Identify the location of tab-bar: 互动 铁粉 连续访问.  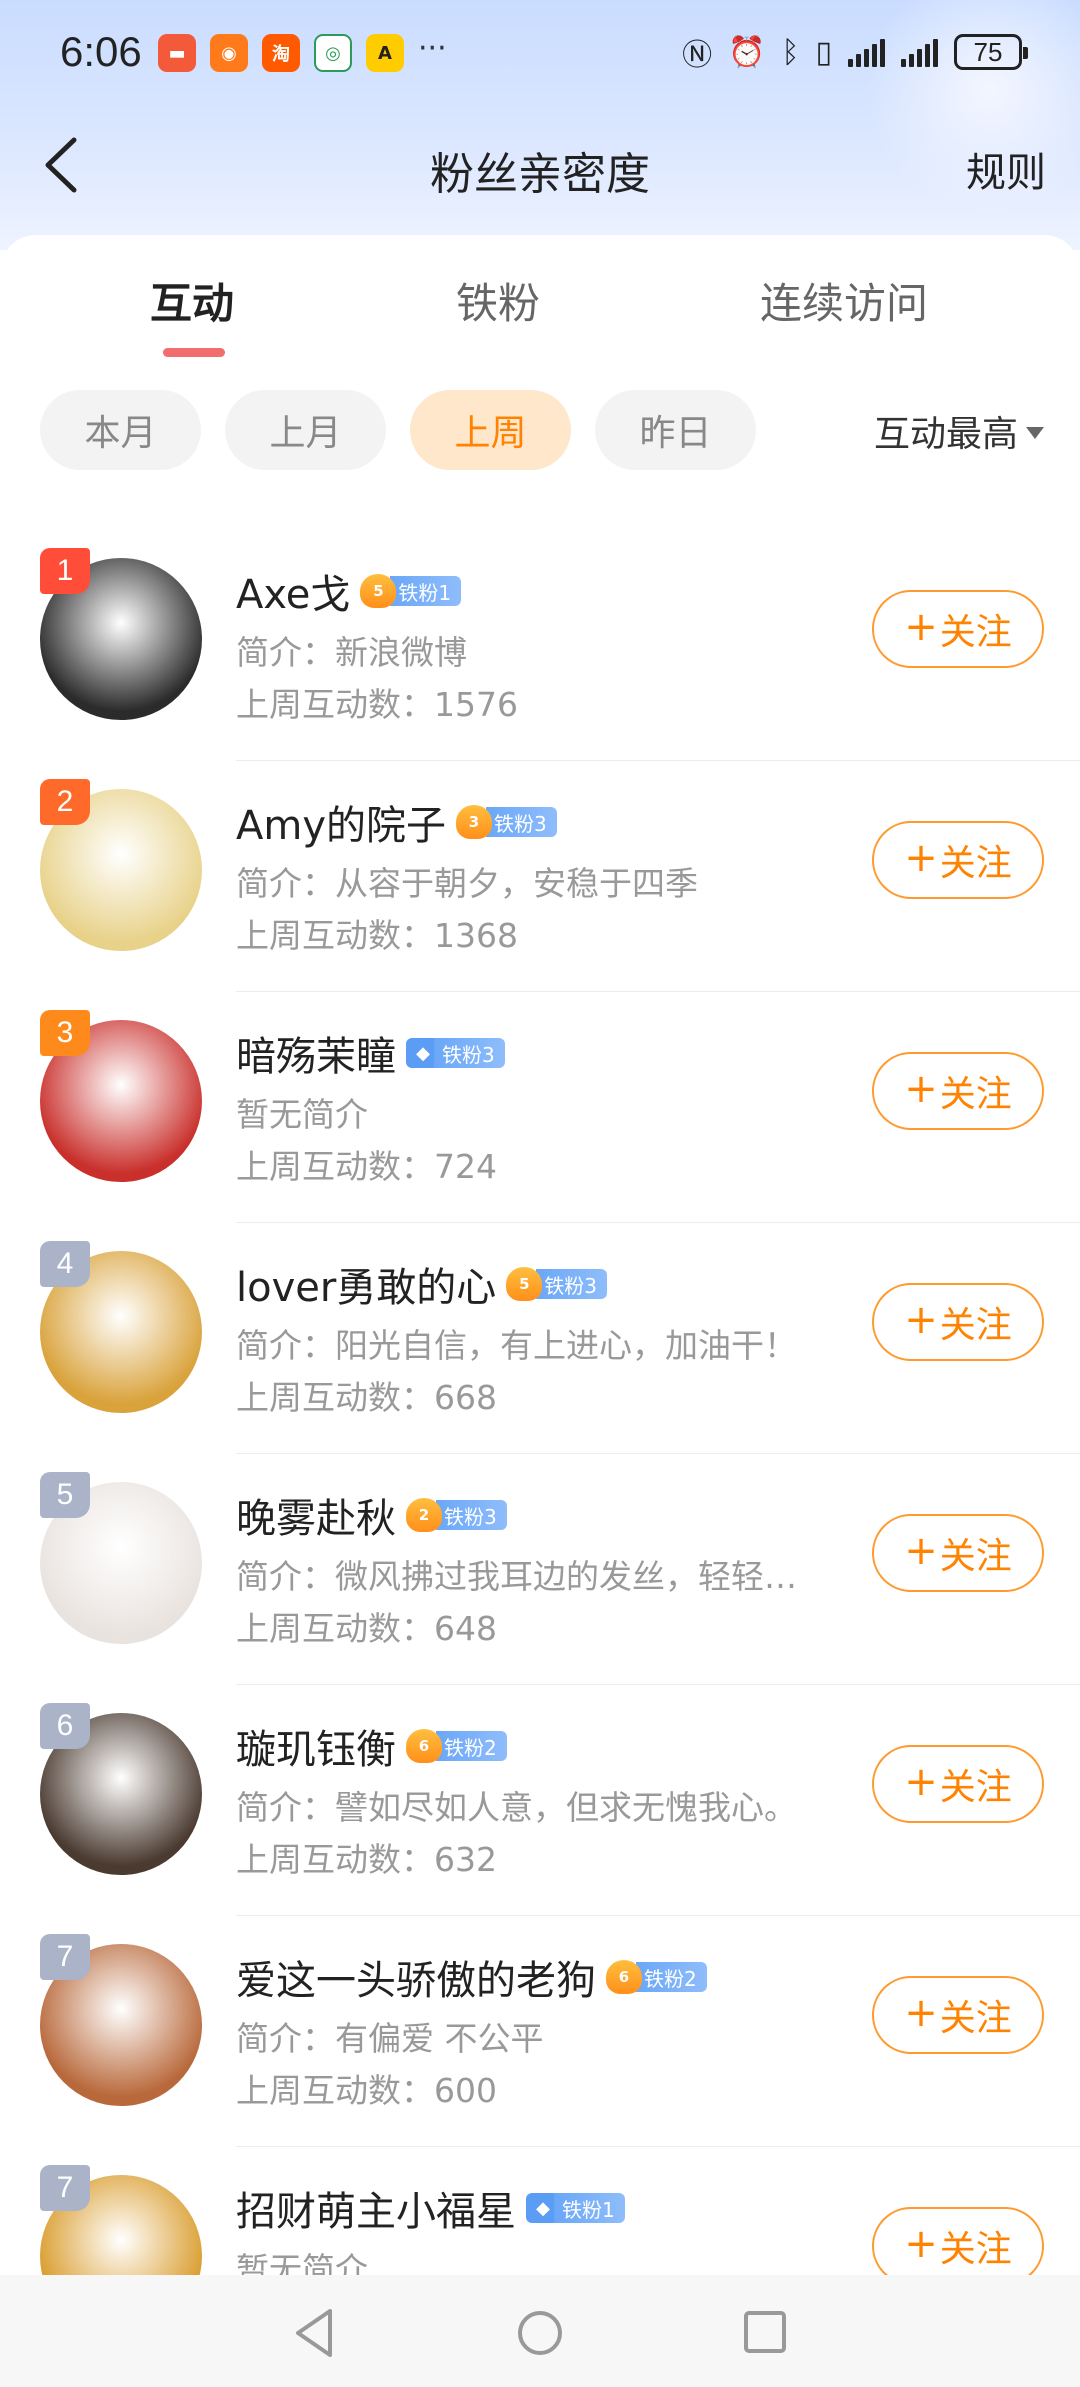
(540, 315).